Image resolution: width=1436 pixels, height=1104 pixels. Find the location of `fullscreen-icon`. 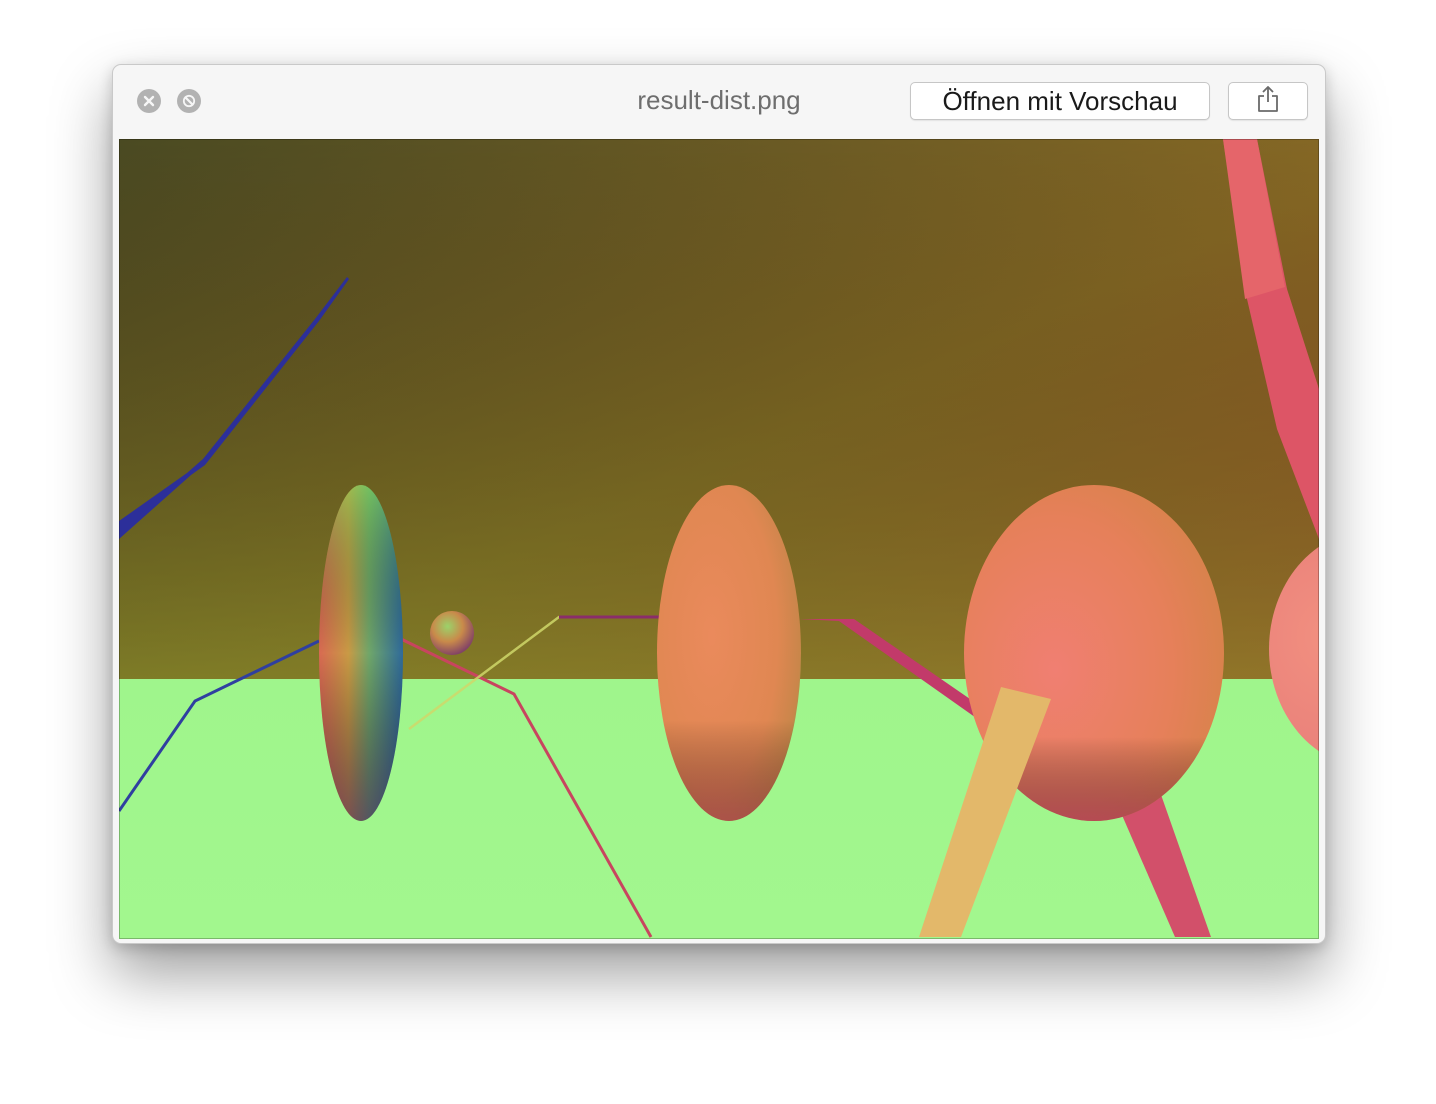

fullscreen-icon is located at coordinates (189, 101).